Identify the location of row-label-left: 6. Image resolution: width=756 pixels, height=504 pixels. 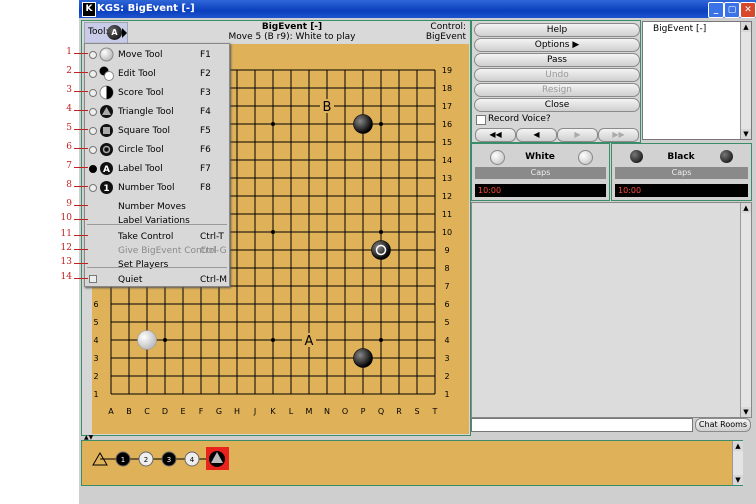
(95, 304).